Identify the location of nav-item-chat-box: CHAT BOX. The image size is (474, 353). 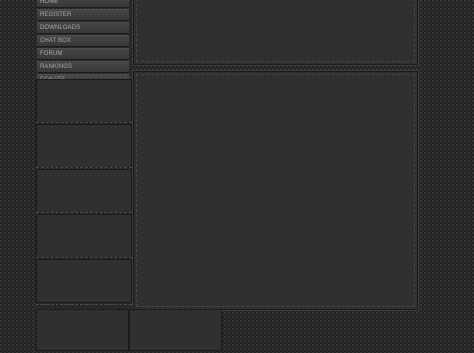
(83, 41).